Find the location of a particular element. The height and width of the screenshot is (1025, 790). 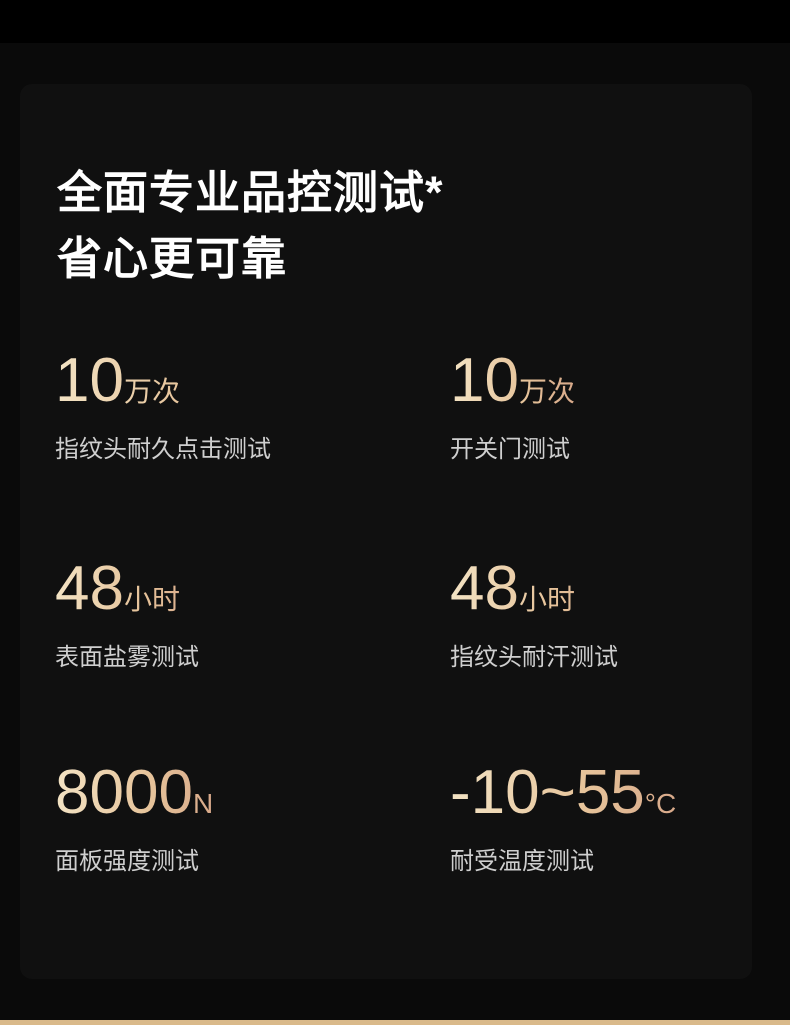

stat-label: 指纹头耐久点击测试 is located at coordinates (163, 449).